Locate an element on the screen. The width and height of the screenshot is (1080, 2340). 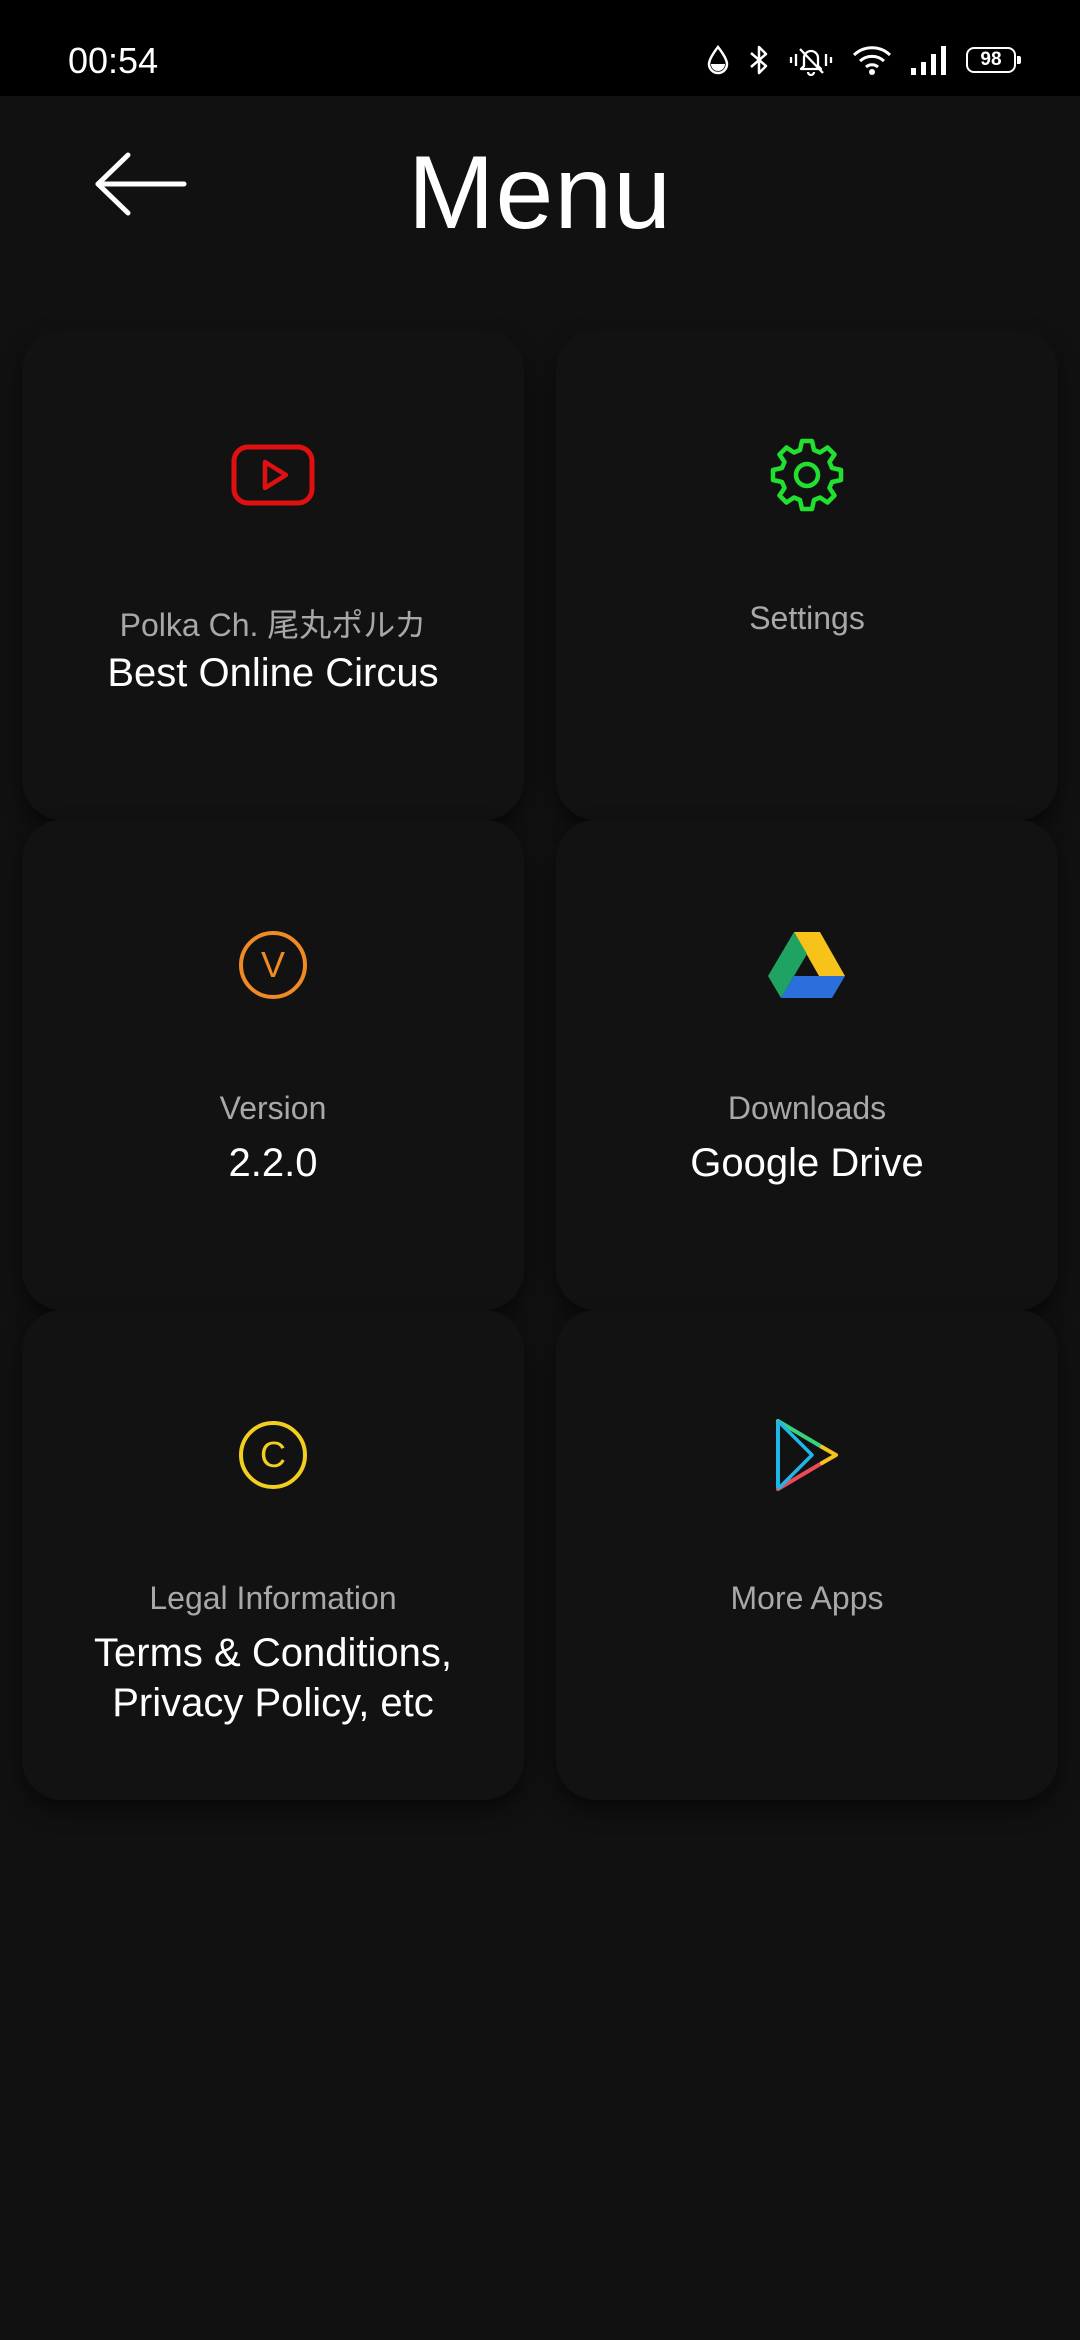
version-value: 2.2.0 is located at coordinates (273, 1163).